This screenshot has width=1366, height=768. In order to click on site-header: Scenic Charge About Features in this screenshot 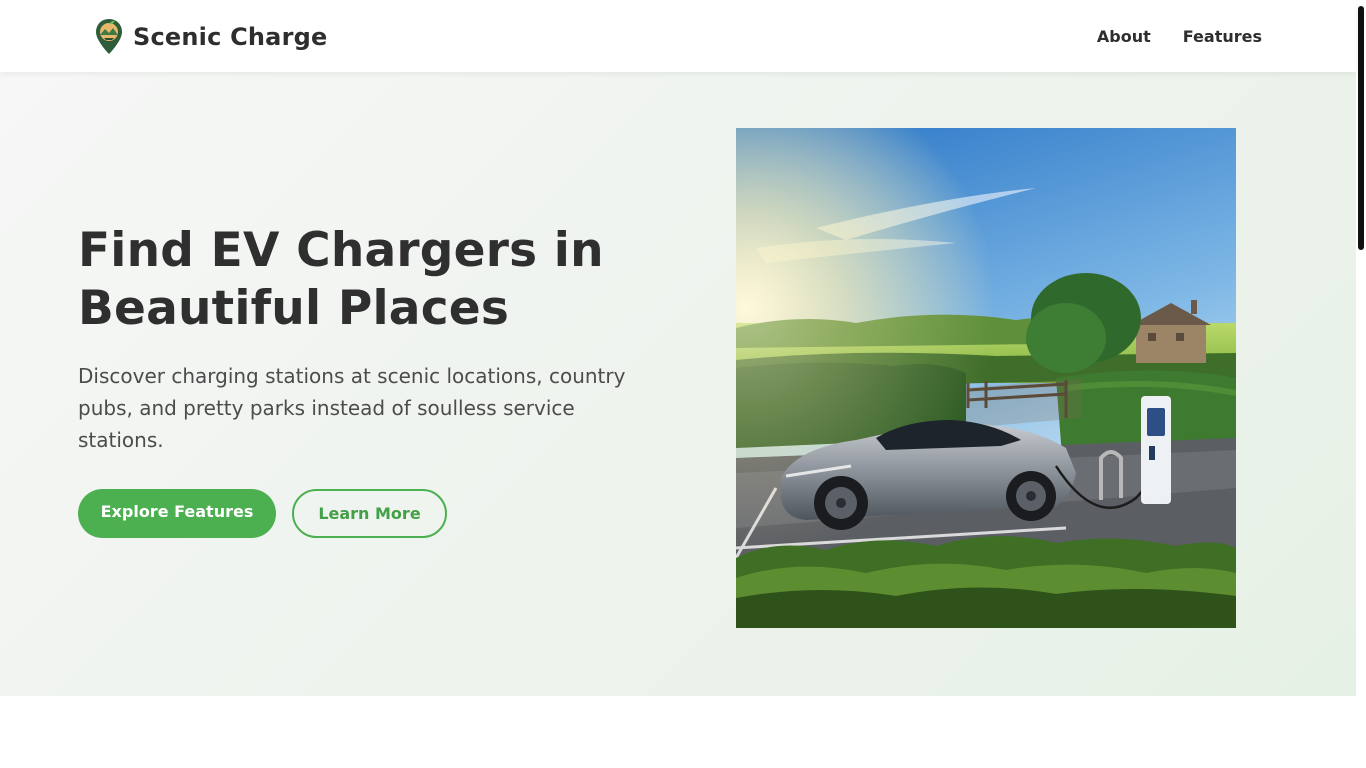, I will do `click(678, 36)`.